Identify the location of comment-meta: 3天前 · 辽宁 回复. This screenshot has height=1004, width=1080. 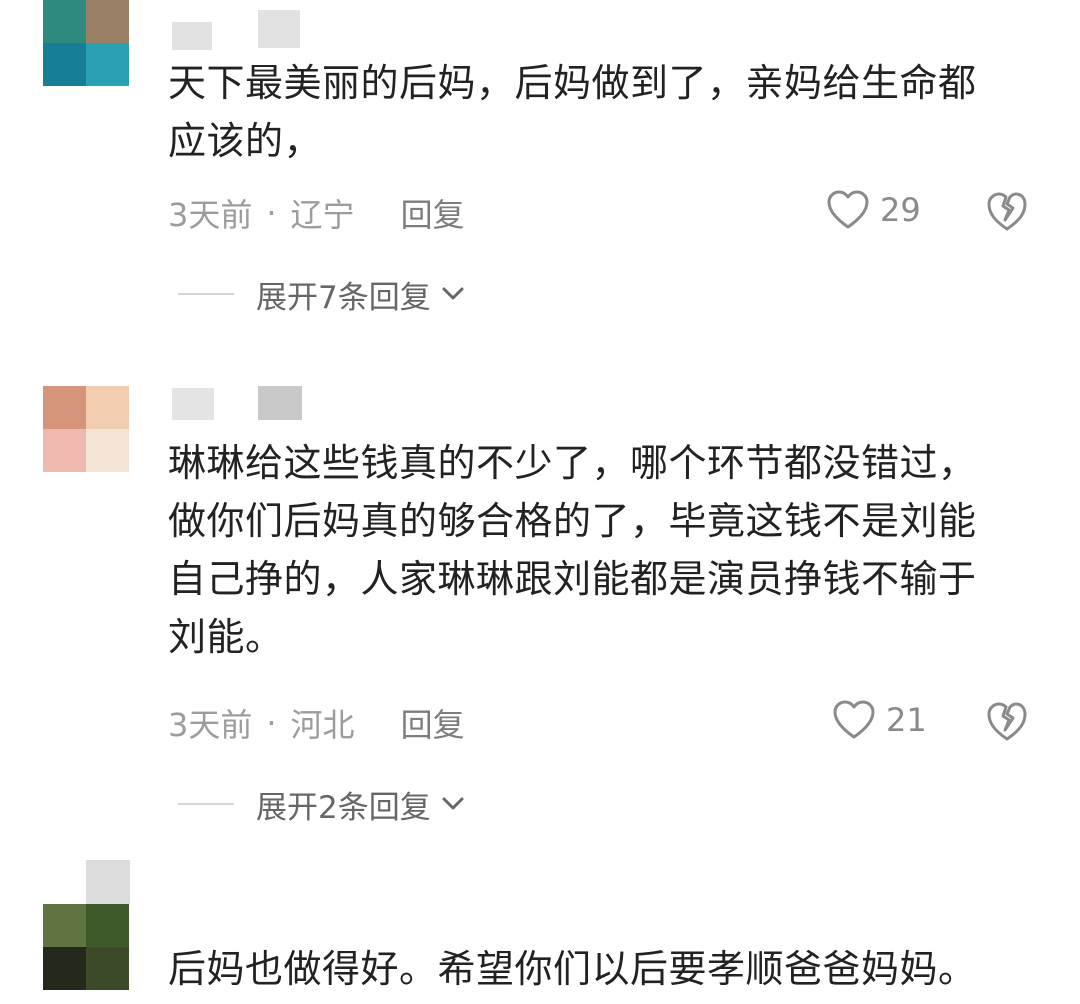
(316, 213).